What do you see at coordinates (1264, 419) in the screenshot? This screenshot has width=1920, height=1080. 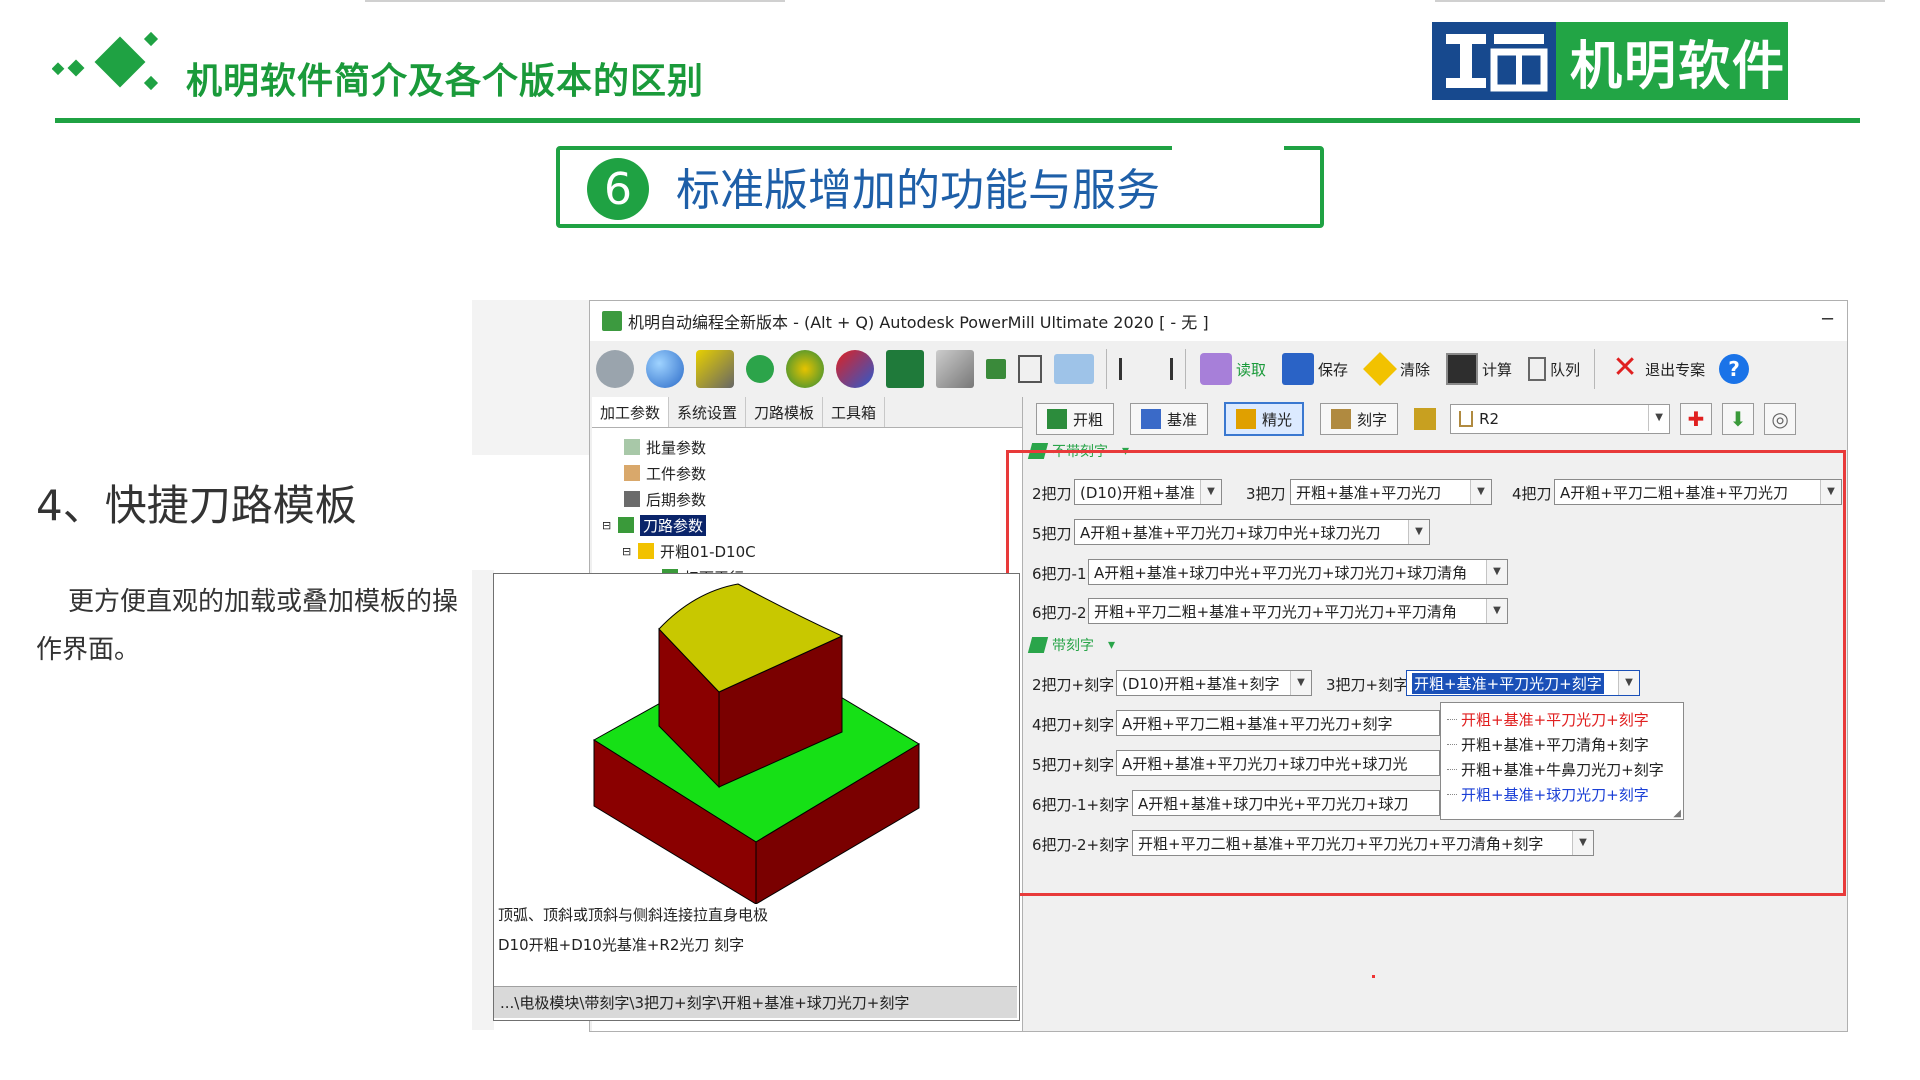 I see `finish-mode-button: 精光` at bounding box center [1264, 419].